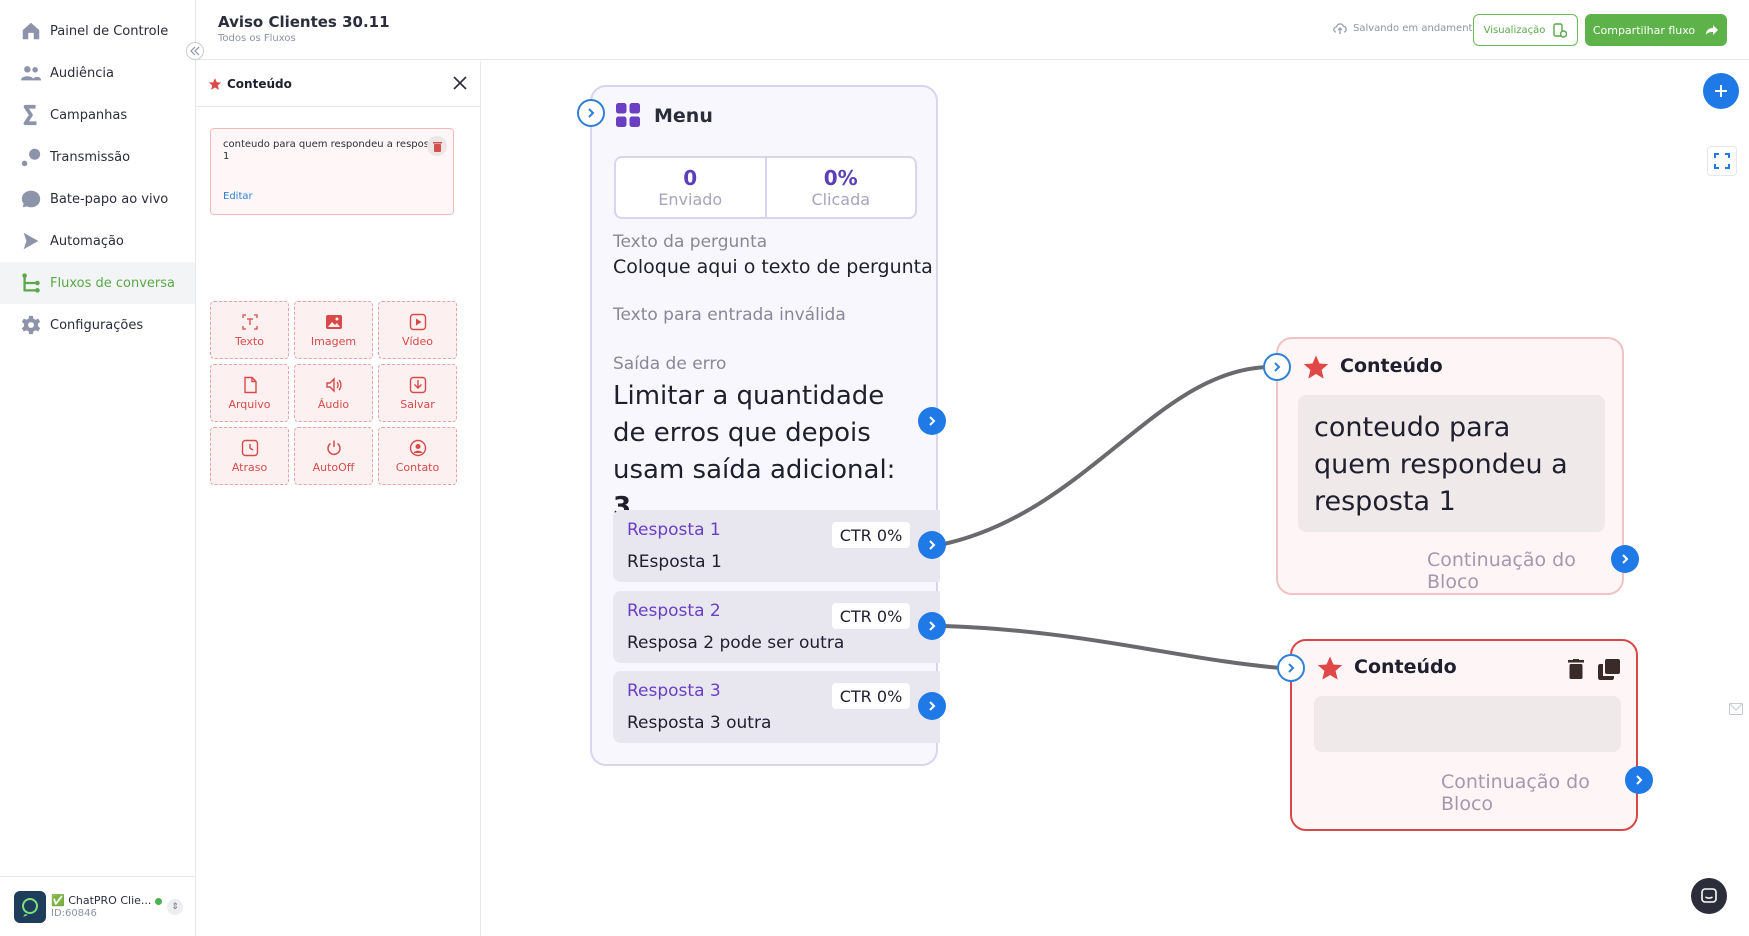 The image size is (1749, 936). What do you see at coordinates (31, 157) in the screenshot?
I see `broadcast-icon` at bounding box center [31, 157].